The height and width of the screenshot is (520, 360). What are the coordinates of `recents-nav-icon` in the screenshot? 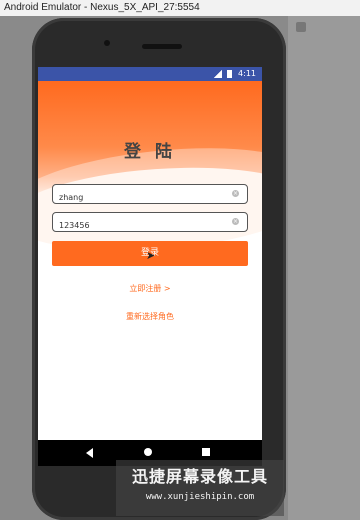 It's located at (206, 452).